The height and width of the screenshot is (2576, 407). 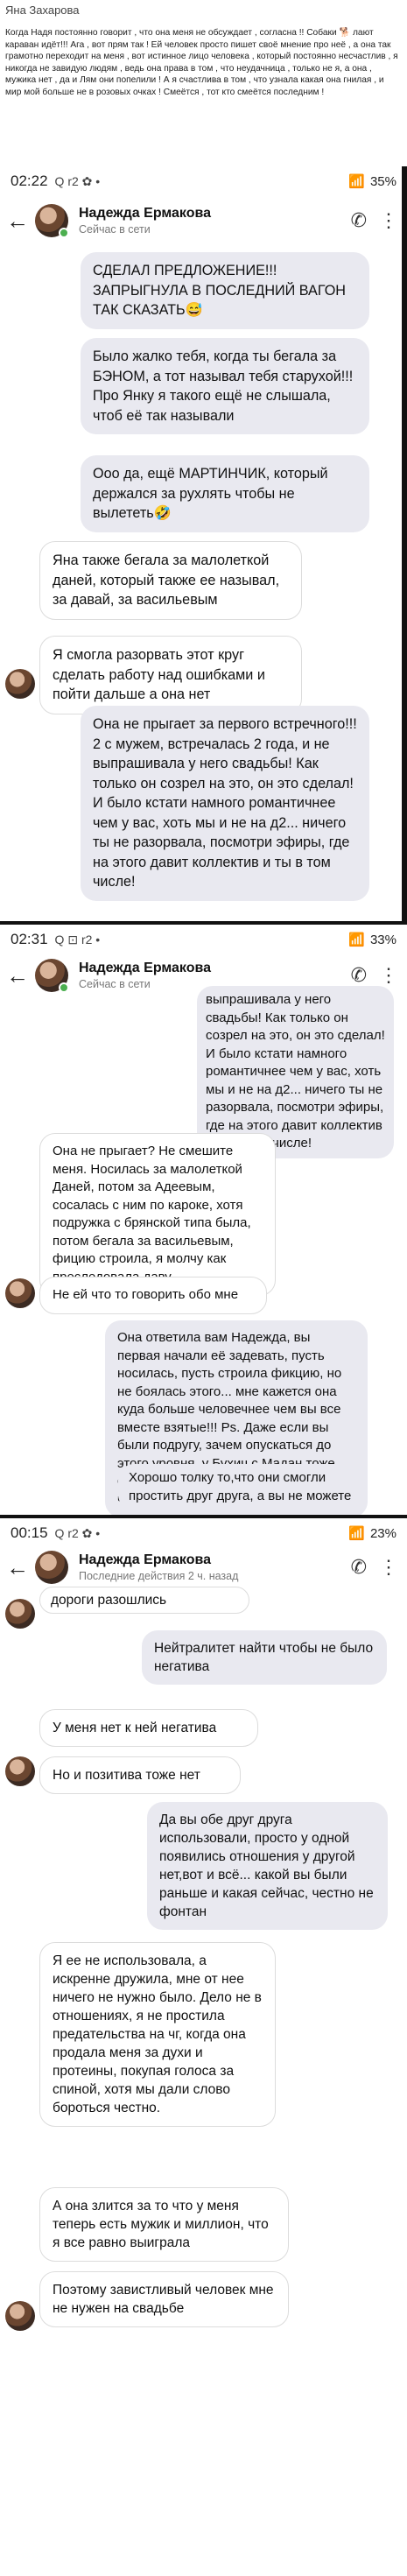 I want to click on message-bubble-in: У меня нет к ней негатива, so click(x=148, y=1728).